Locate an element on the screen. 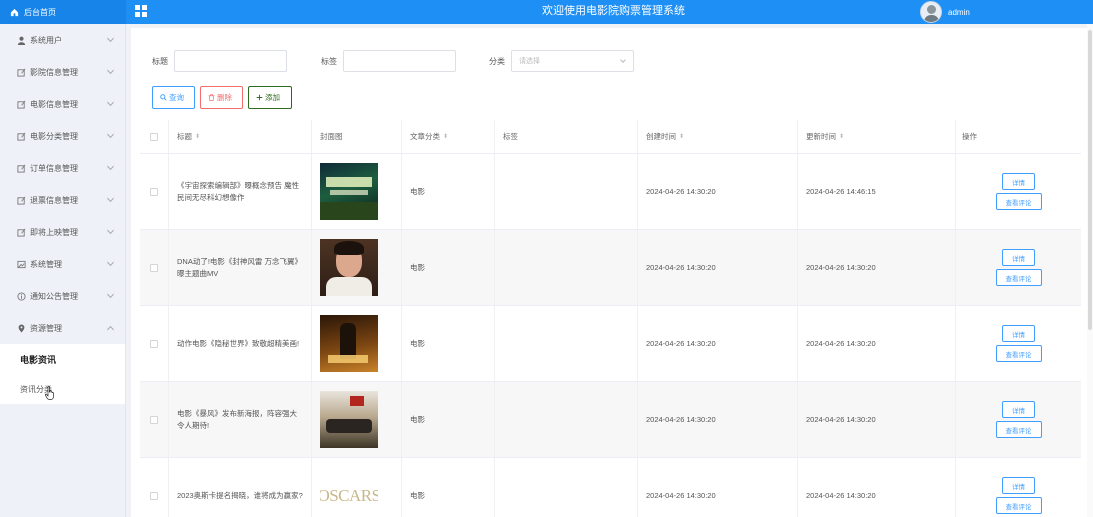 This screenshot has width=1093, height=517. add-button: 添加 is located at coordinates (270, 97).